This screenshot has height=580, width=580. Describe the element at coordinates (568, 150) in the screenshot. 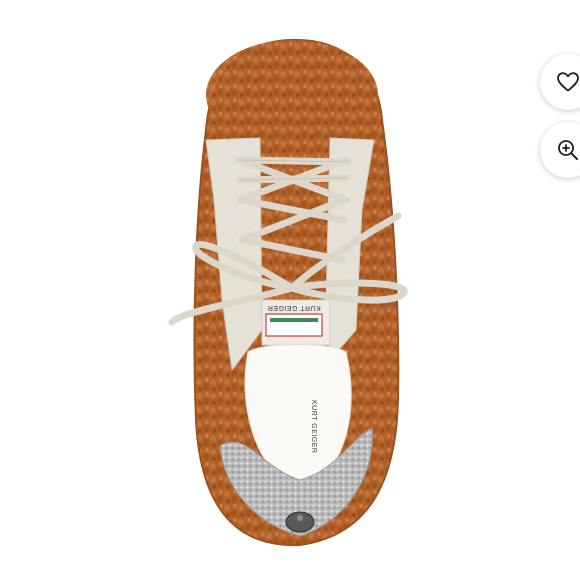

I see `zoom-in-icon` at that location.